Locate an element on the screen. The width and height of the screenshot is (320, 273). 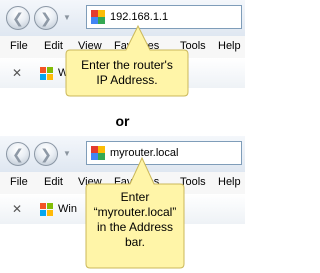
callout-line: Enter is located at coordinates (135, 197).